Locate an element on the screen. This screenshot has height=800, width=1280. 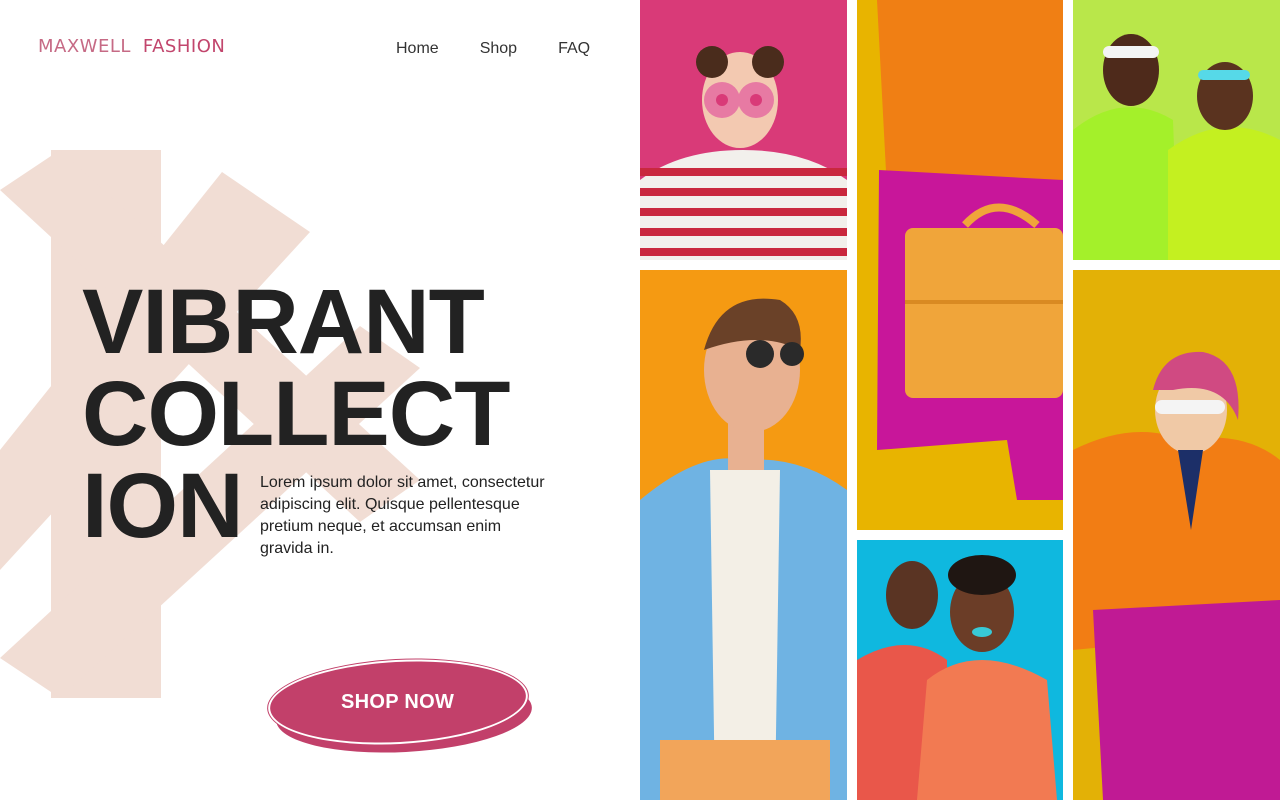
main-nav: Home Shop FAQ is located at coordinates (493, 49).